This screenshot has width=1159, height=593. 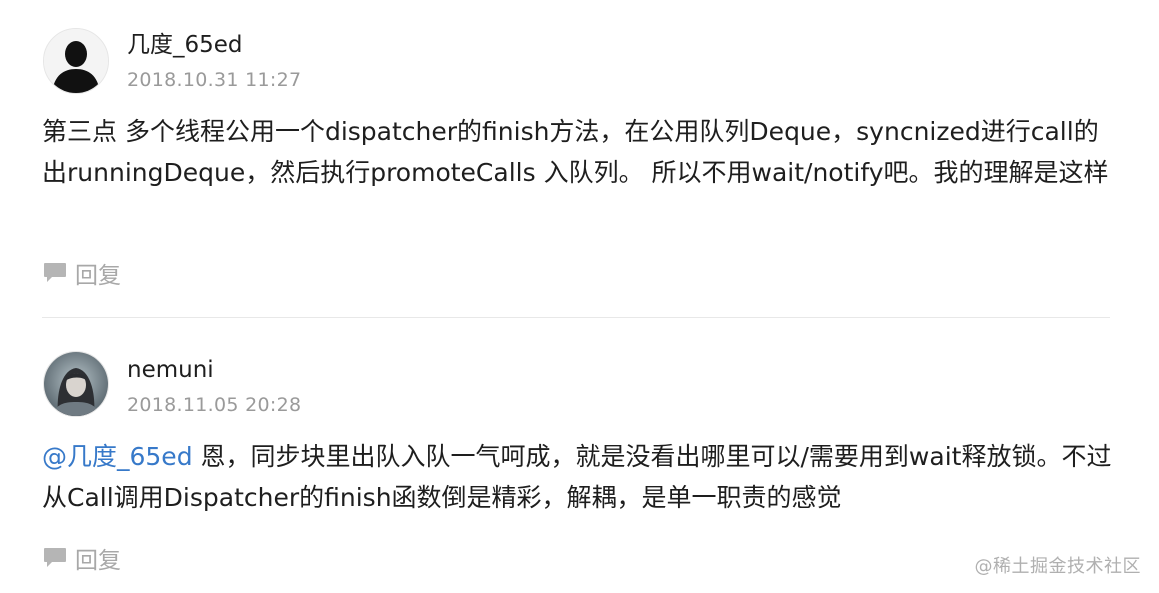 What do you see at coordinates (214, 405) in the screenshot?
I see `timestamp: 2018.11.05 20:28` at bounding box center [214, 405].